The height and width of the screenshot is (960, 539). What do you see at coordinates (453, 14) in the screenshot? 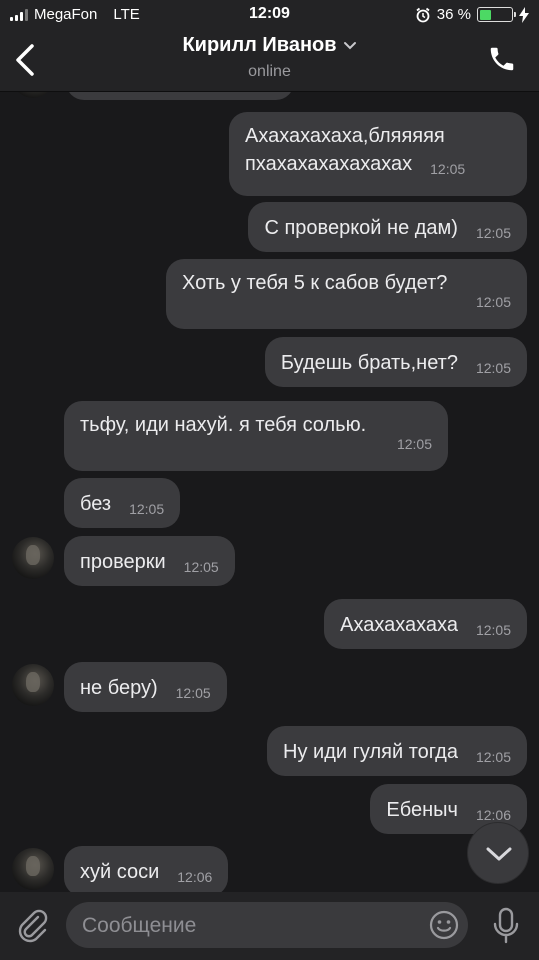
I see `battery-percent: 36 %` at bounding box center [453, 14].